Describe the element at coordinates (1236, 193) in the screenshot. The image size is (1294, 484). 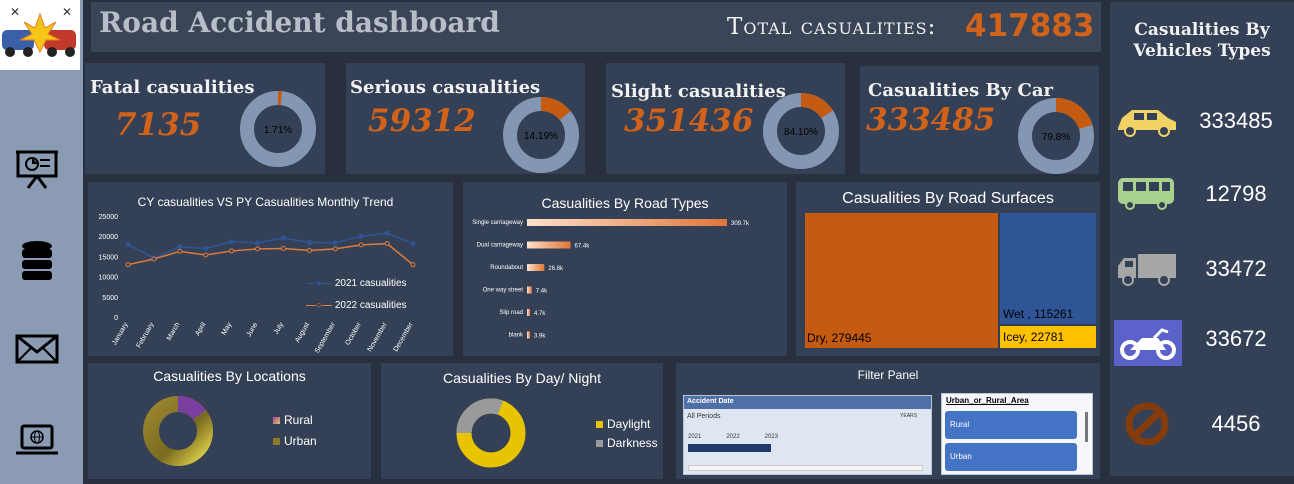
I see `vehicle-value-bus: 12798` at that location.